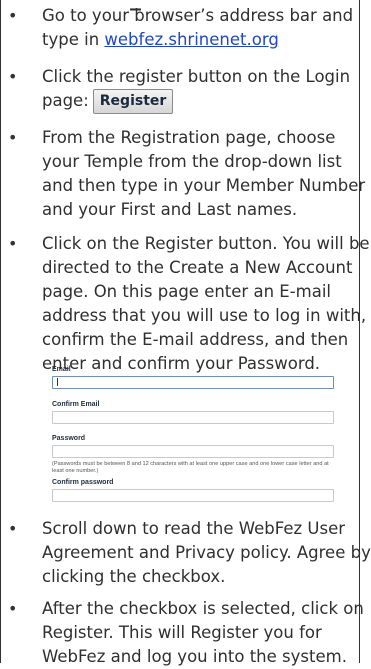 The image size is (371, 669). Describe the element at coordinates (76, 404) in the screenshot. I see `confirm-email-label: Confirm Email` at that location.